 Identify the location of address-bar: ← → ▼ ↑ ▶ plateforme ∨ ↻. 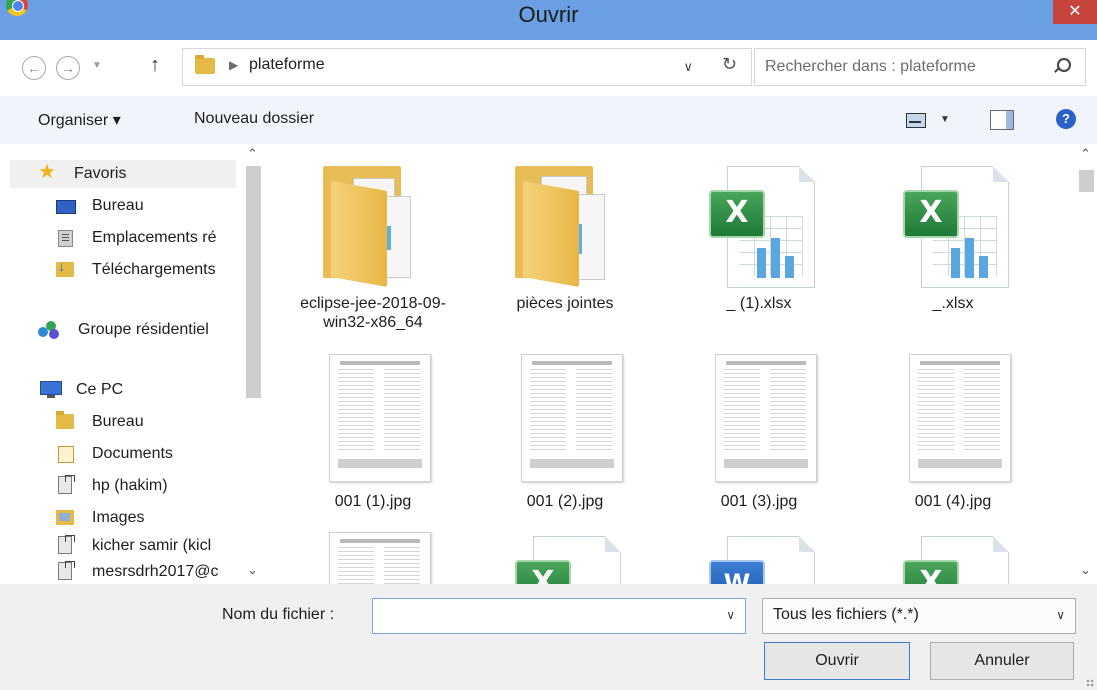
(548, 68).